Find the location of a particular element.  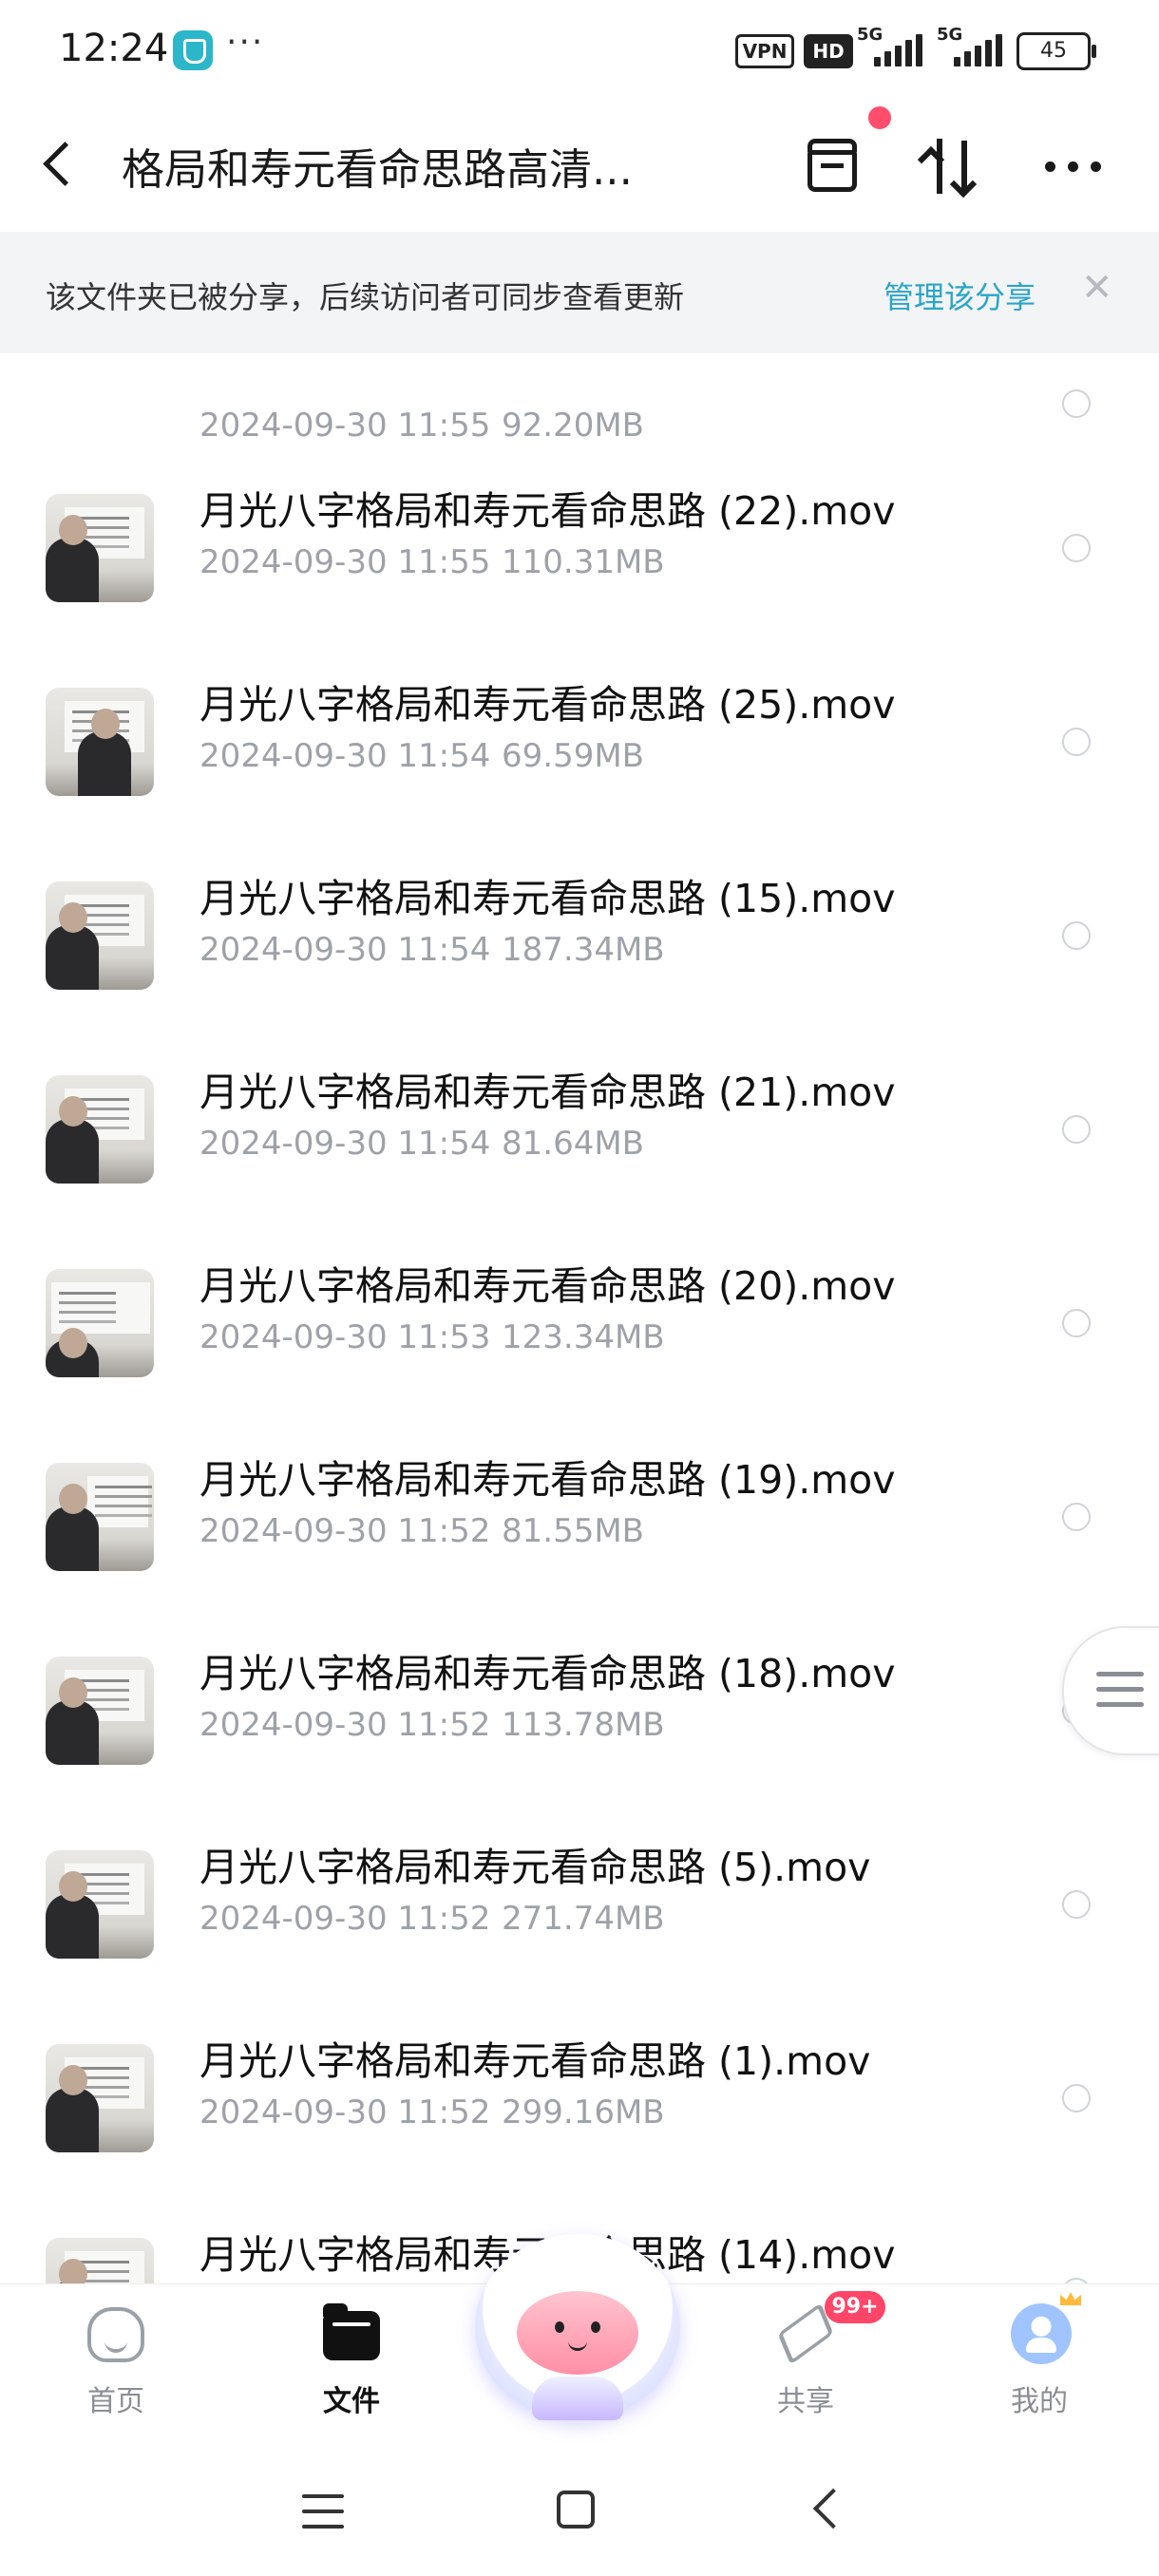

file-name: 月光八字格局和寿元看命思路 (19).mov is located at coordinates (548, 1480).